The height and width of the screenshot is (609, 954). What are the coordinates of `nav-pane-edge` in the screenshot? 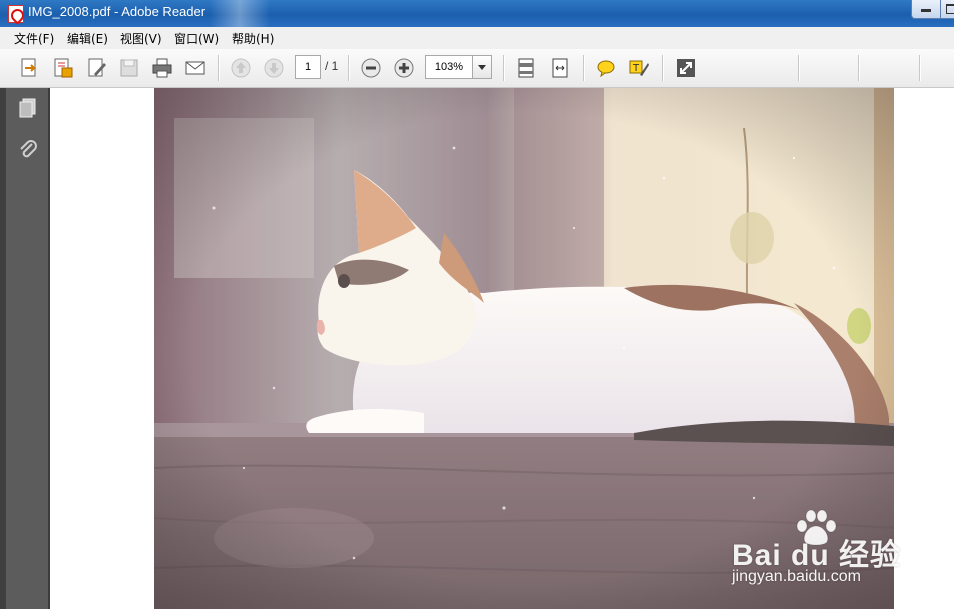 It's located at (3, 348).